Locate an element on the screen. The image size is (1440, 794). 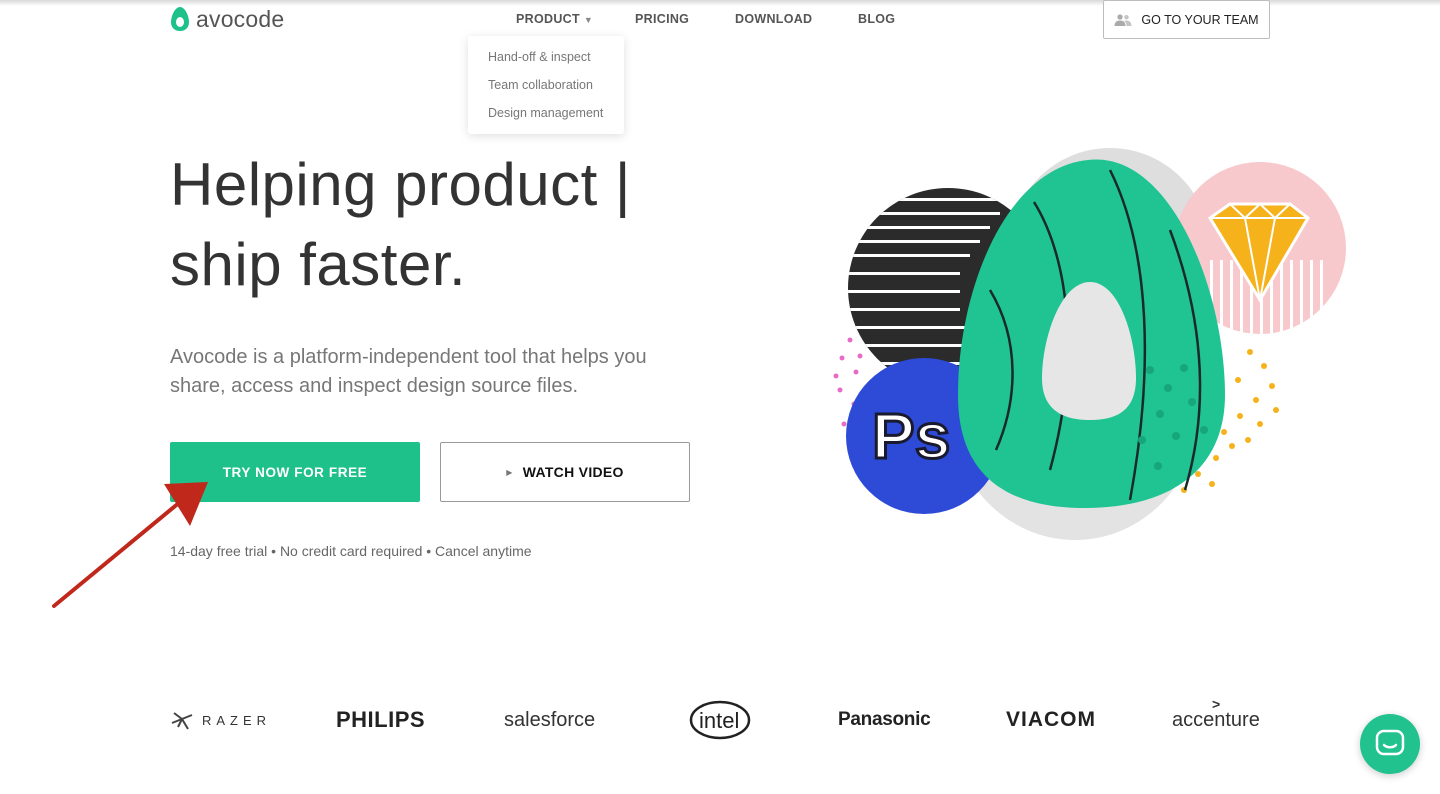
accenture-logo: > accenture is located at coordinates (1216, 720).